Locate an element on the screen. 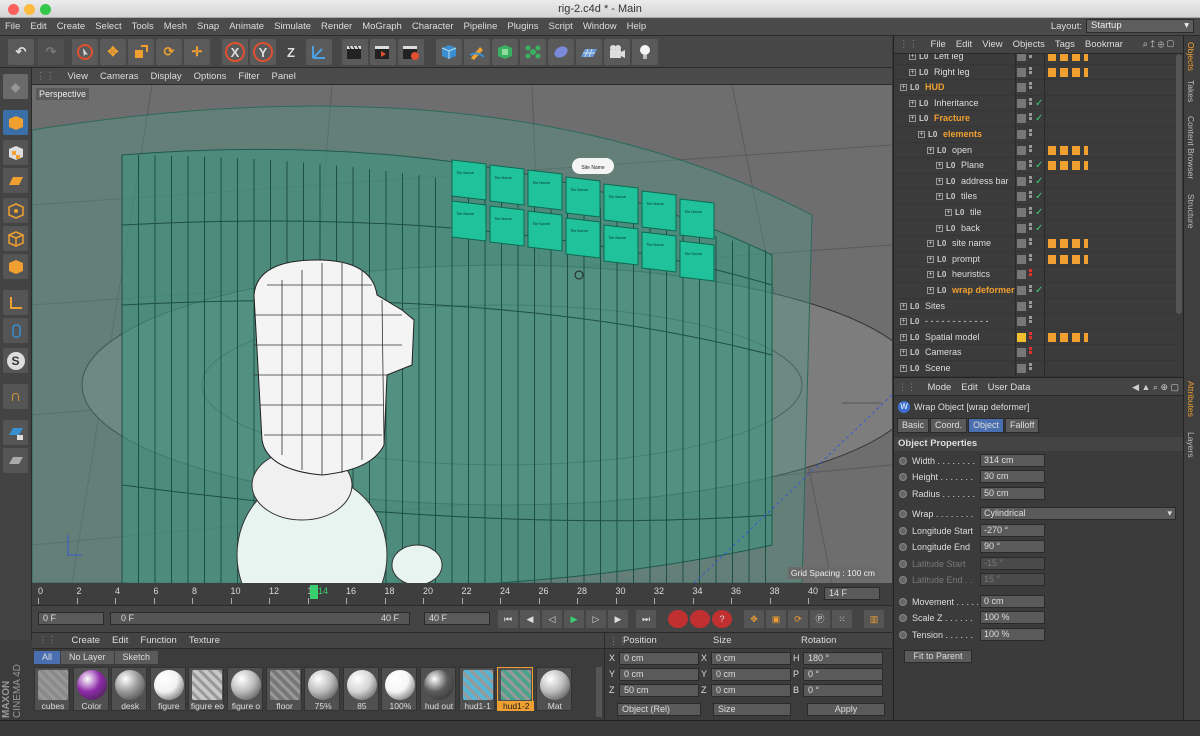  material-swatch: figure eo is located at coordinates (206, 689).